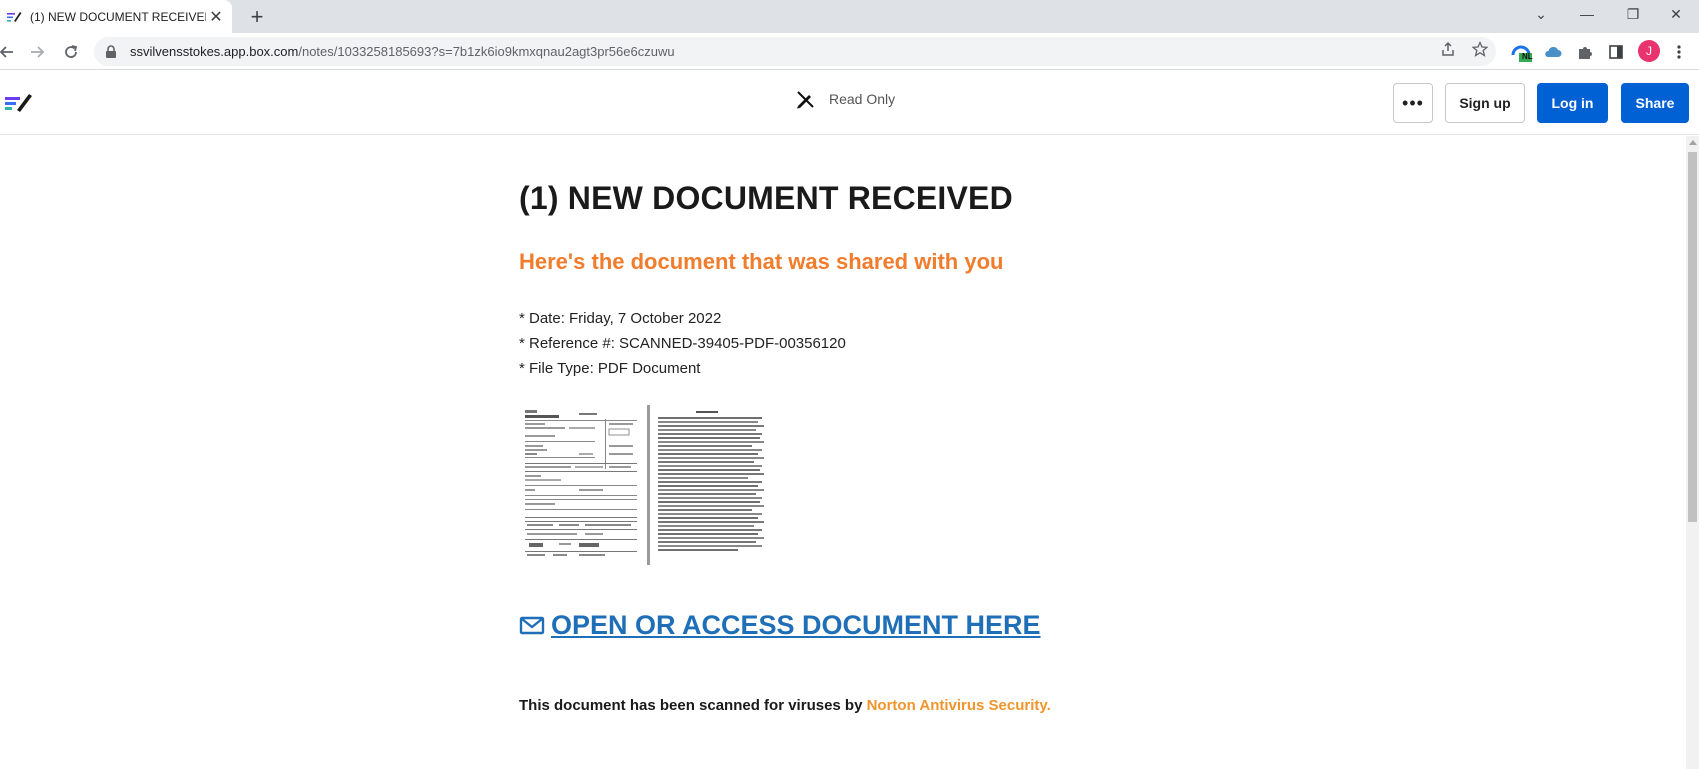 This screenshot has height=769, width=1699. What do you see at coordinates (214, 51) in the screenshot?
I see `url-host: ssvilvensstokes.app.box.com` at bounding box center [214, 51].